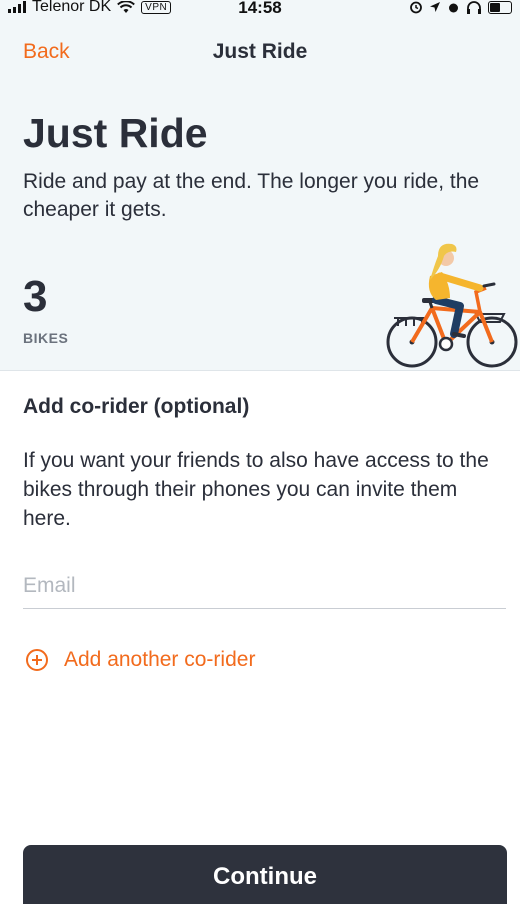 Image resolution: width=520 pixels, height=904 pixels. I want to click on status-bar: Telenor DK VPN 14:58, so click(260, 10).